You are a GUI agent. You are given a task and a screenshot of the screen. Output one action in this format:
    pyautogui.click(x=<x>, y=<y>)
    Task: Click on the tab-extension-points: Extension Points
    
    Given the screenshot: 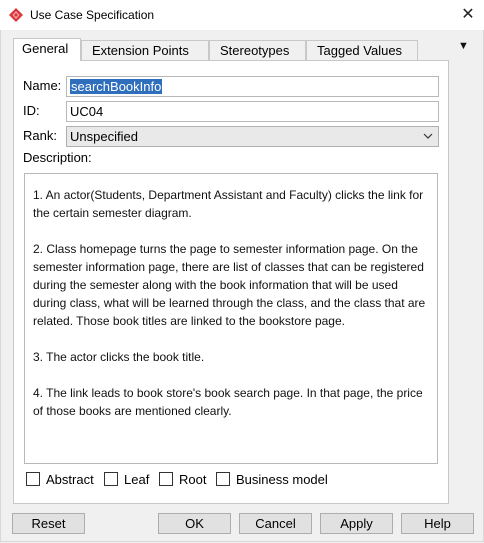 What is the action you would take?
    pyautogui.click(x=145, y=50)
    